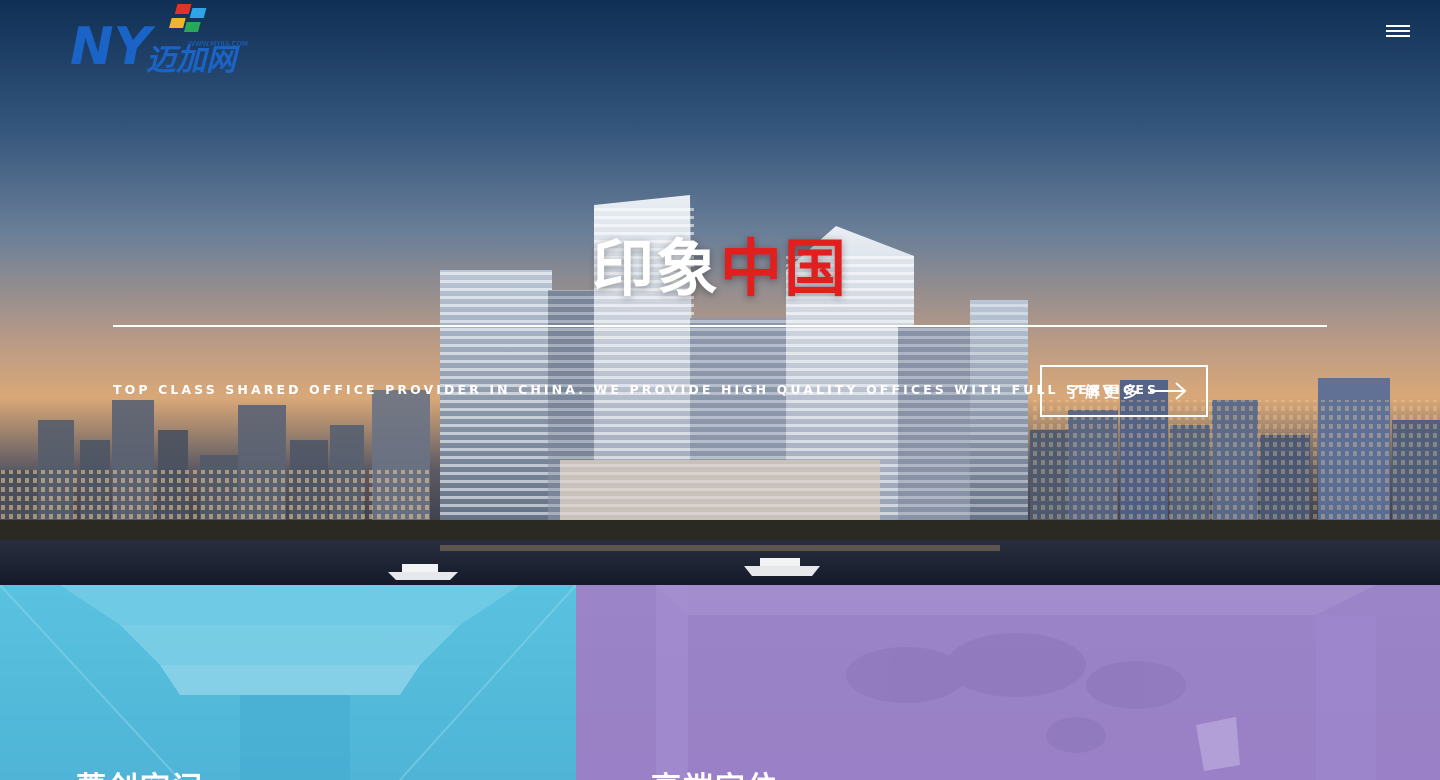 The image size is (1440, 780). I want to click on arrow-right-icon, so click(1168, 391).